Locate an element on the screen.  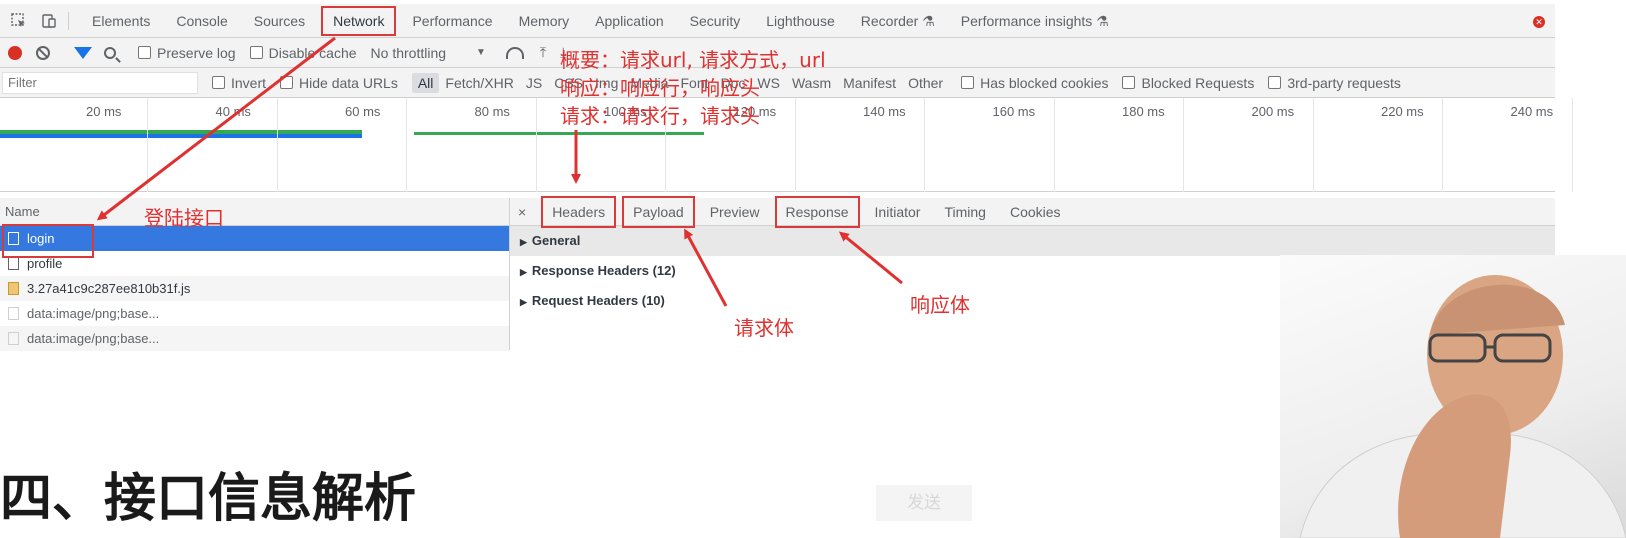
search-icon is located at coordinates (110, 52).